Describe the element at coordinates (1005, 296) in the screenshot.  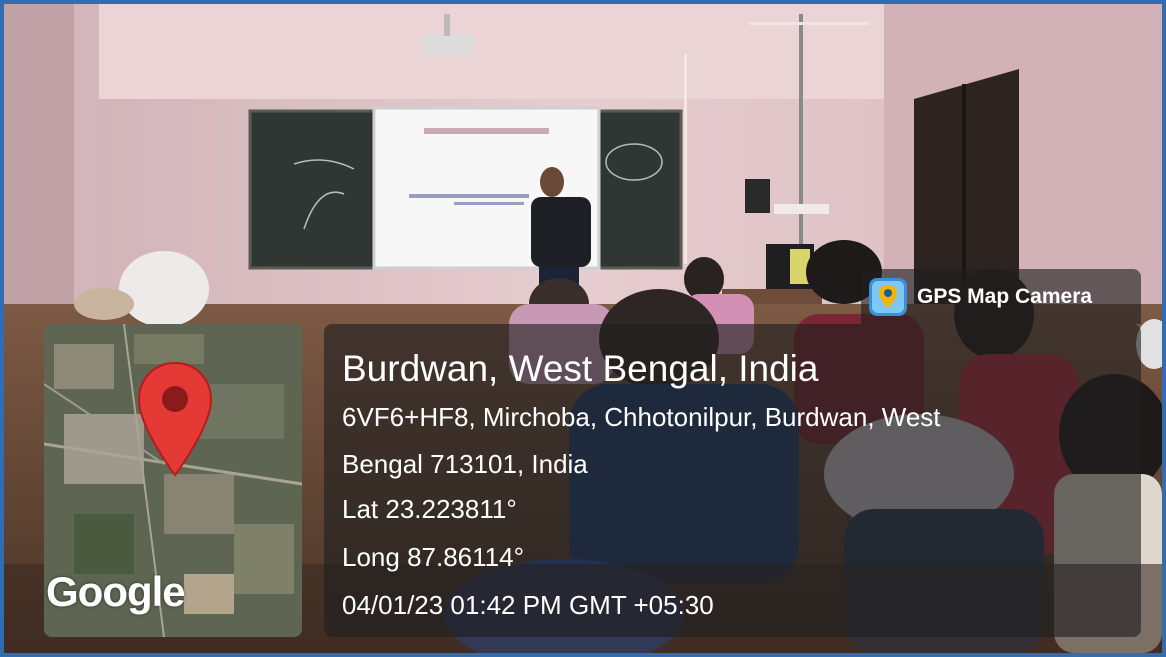
I see `app-name: GPS Map Camera` at that location.